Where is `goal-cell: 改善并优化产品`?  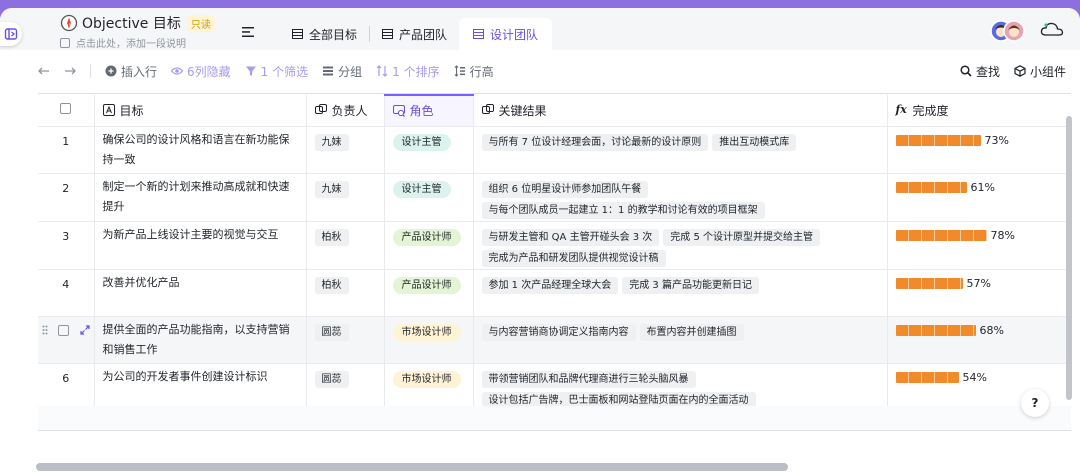
goal-cell: 改善并优化产品 is located at coordinates (200, 293).